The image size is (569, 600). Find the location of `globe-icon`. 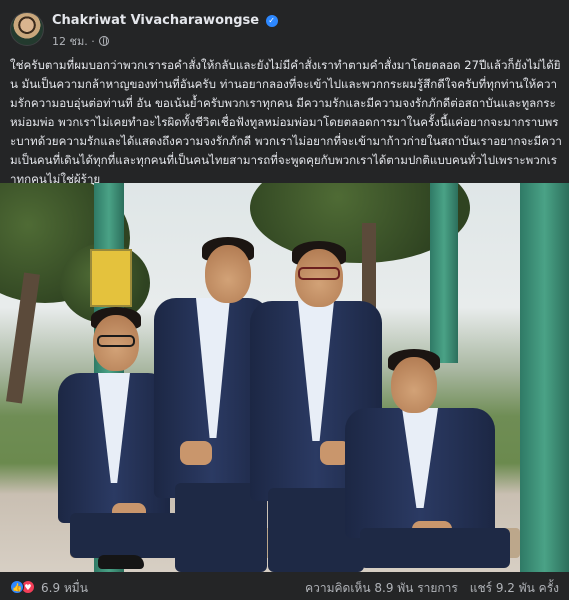

globe-icon is located at coordinates (104, 41).